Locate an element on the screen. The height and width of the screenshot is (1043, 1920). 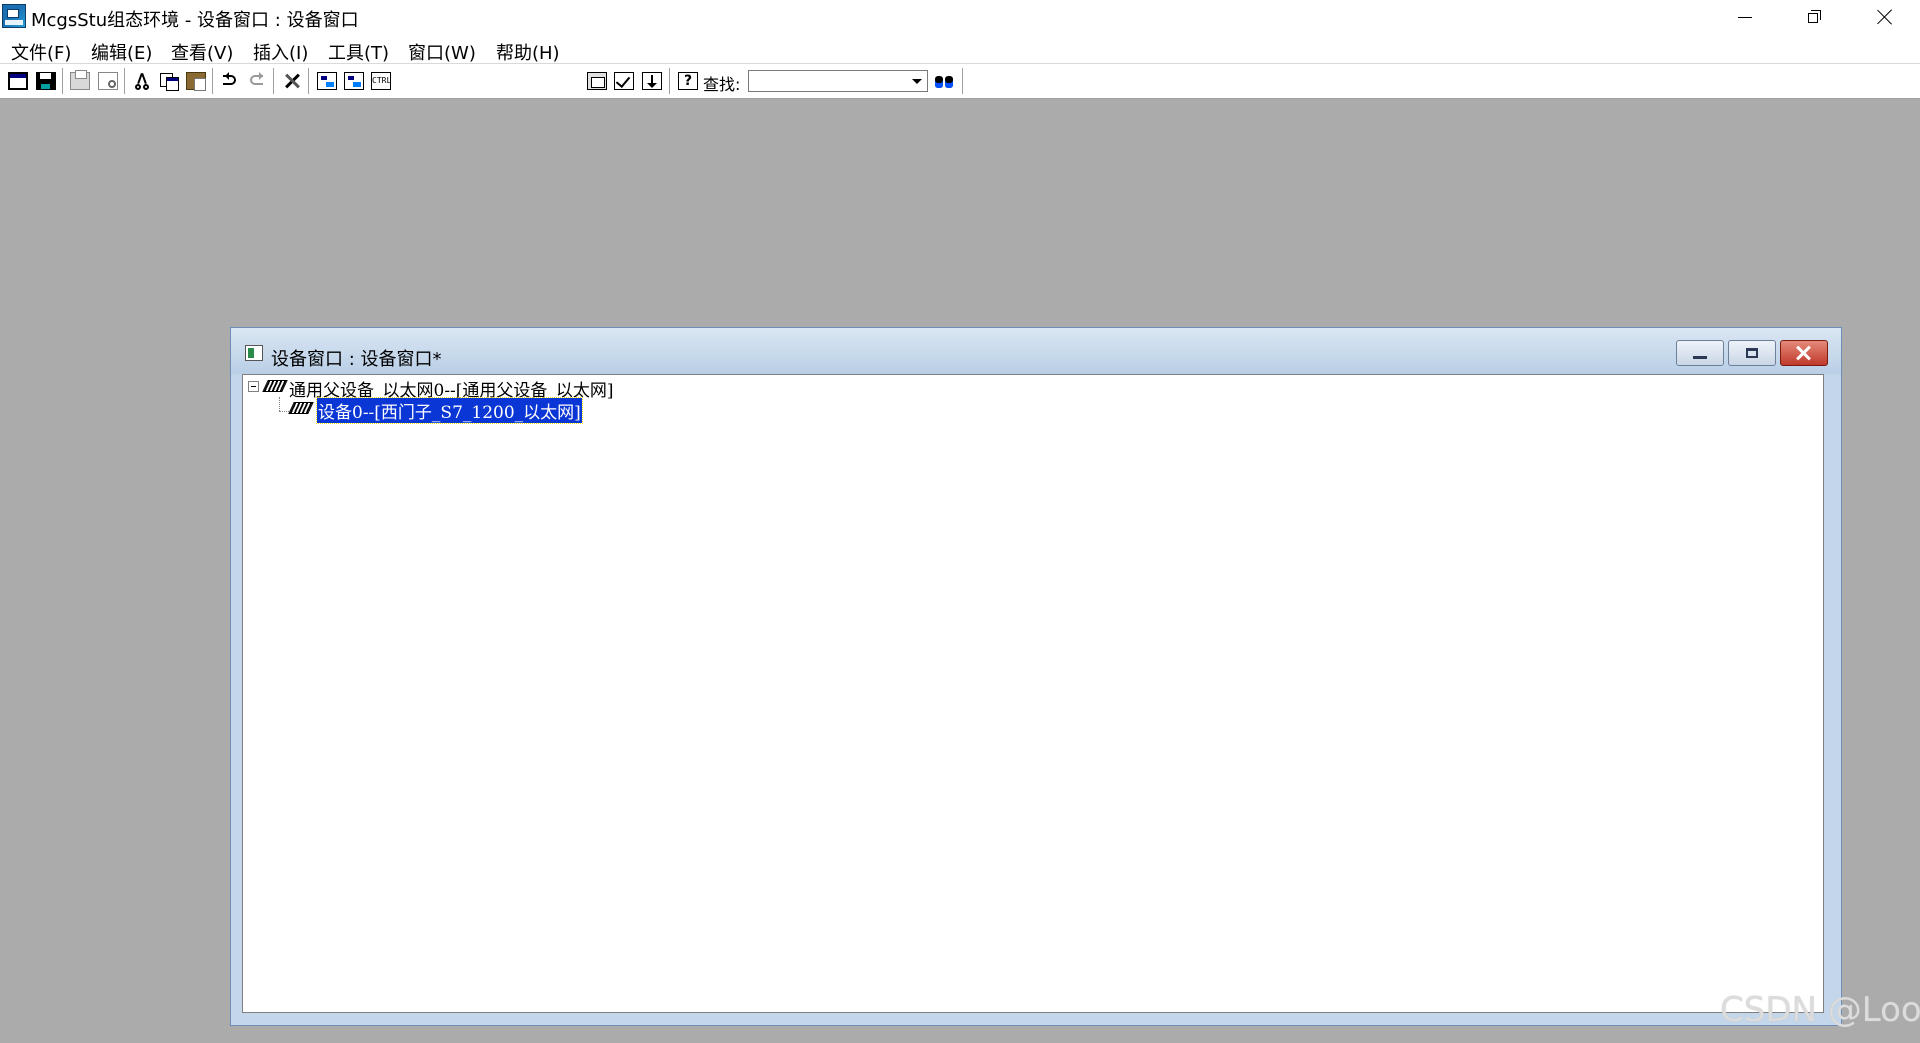
copy-icon is located at coordinates (169, 81).